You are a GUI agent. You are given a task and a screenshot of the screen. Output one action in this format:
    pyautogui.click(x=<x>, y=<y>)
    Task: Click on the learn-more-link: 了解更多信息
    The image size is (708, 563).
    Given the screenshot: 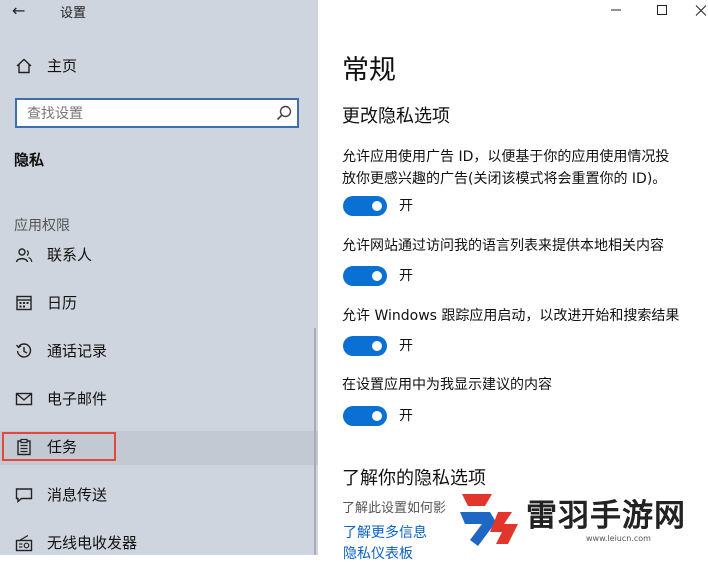 What is the action you would take?
    pyautogui.click(x=385, y=532)
    